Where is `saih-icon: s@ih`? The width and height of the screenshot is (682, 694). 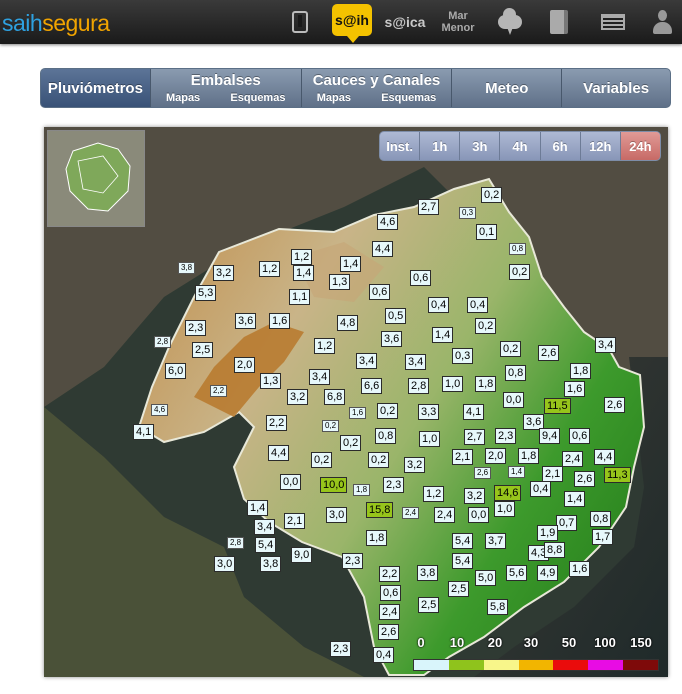
saih-icon: s@ih is located at coordinates (352, 23).